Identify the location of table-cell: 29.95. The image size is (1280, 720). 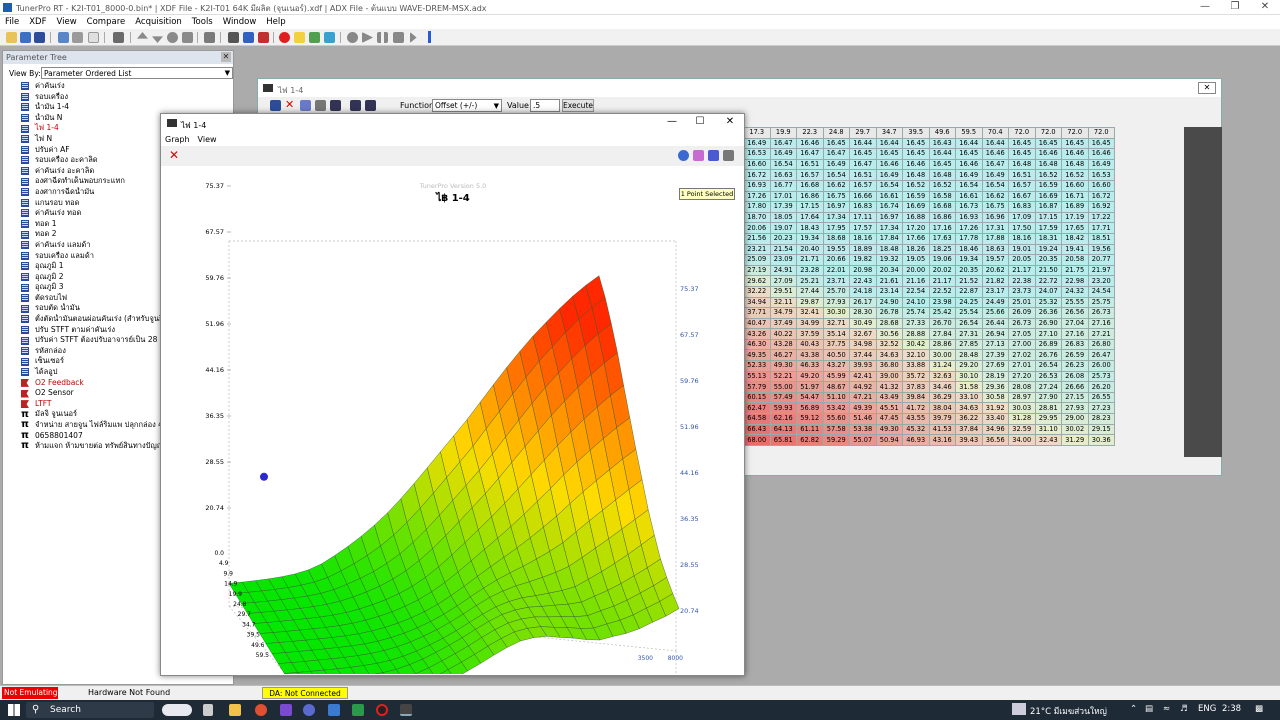
(1048, 419).